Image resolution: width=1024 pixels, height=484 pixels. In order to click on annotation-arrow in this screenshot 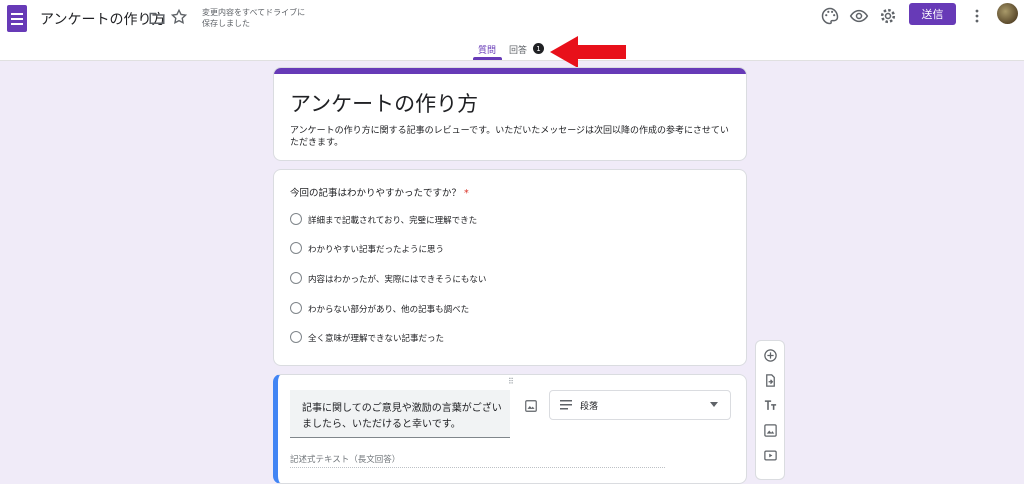, I will do `click(588, 52)`.